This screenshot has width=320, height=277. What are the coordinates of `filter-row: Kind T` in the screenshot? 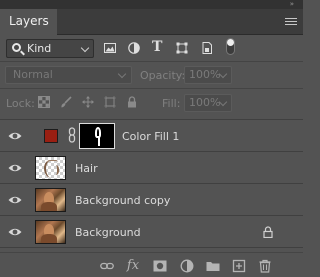 It's located at (151, 48).